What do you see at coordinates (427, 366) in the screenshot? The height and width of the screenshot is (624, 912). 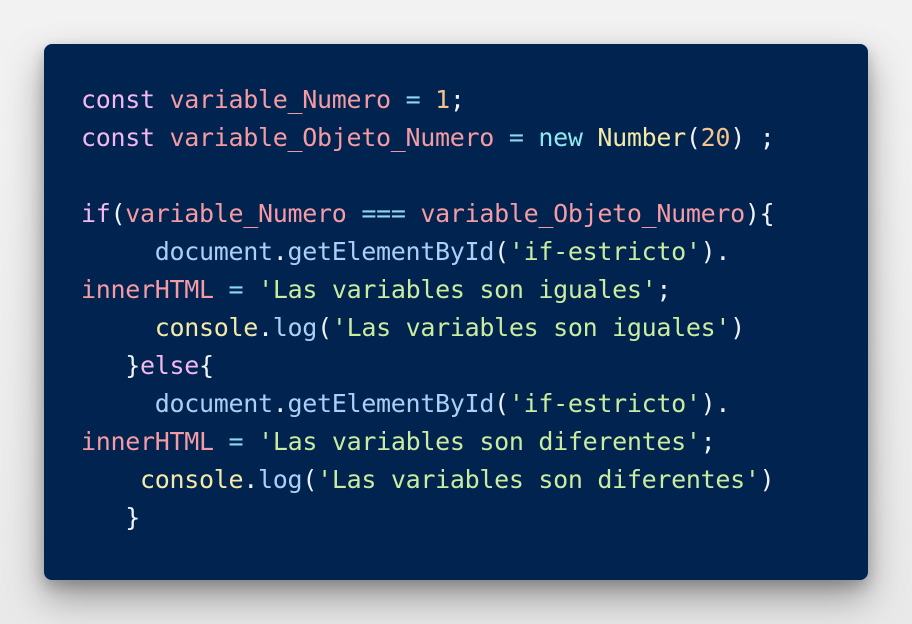 I see `code-line: }else{` at bounding box center [427, 366].